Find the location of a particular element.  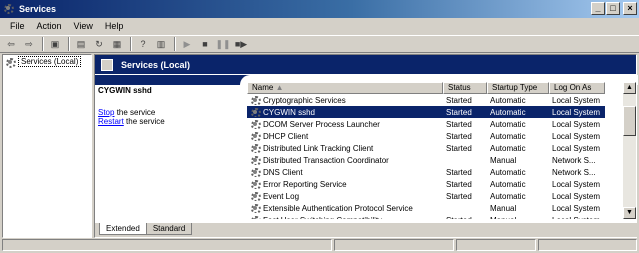

service-name-cell: DCOM Server Process Launcher is located at coordinates (345, 124).